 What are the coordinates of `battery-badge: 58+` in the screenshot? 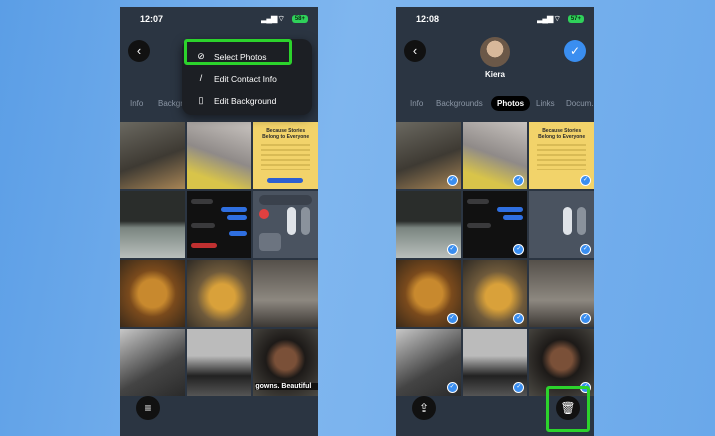 It's located at (299, 19).